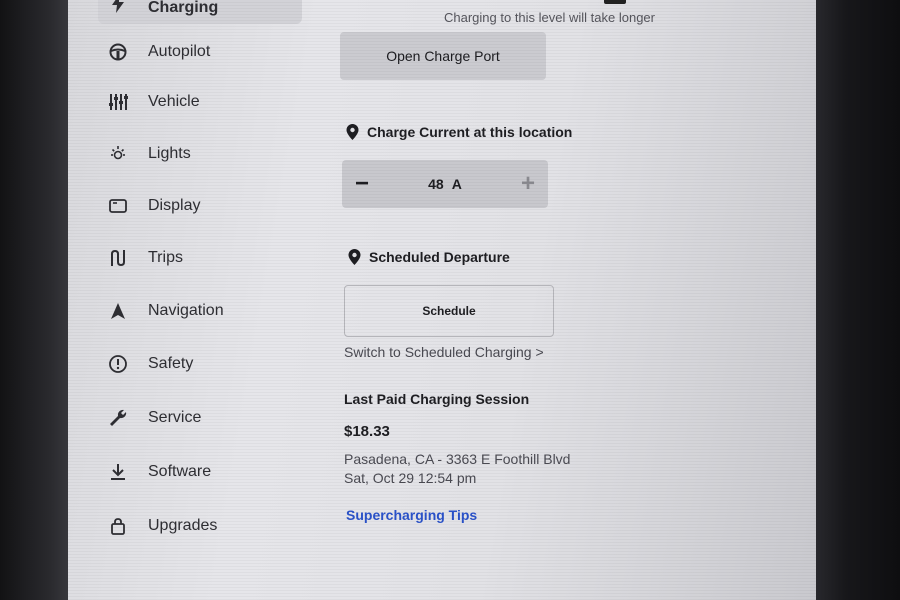  I want to click on last-session-date: Sat, Oct 29 12:54 pm, so click(410, 478).